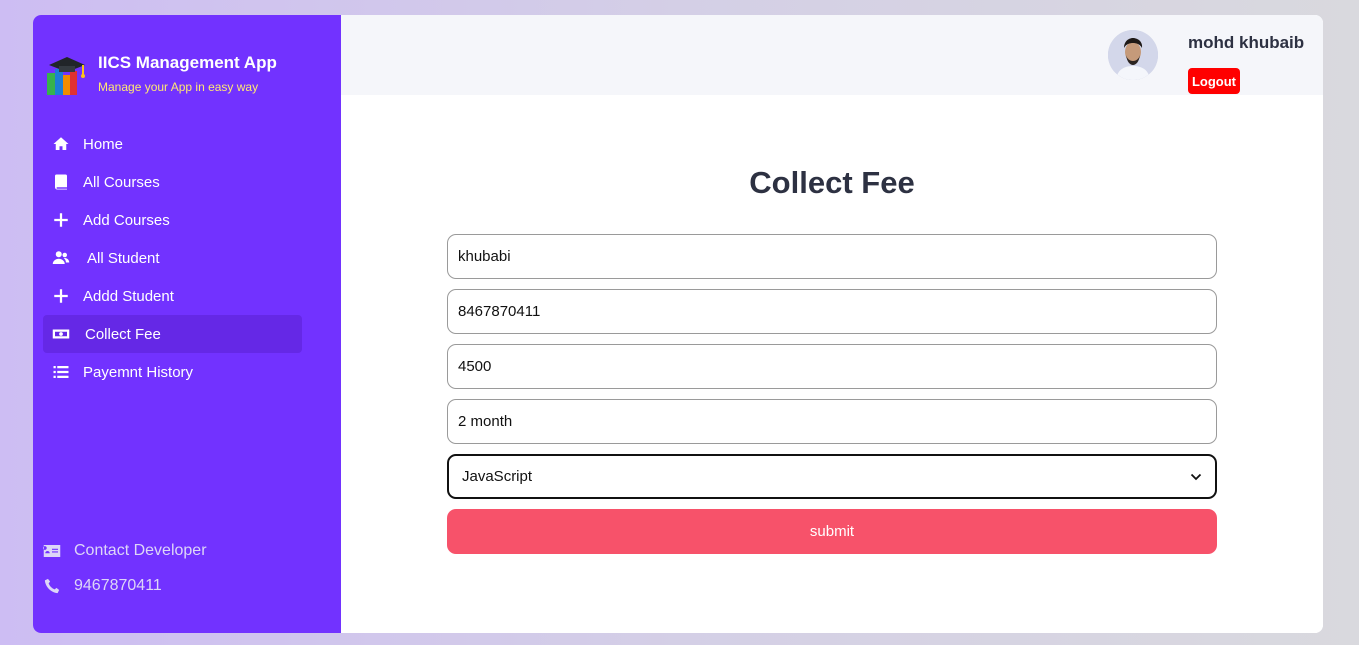 The height and width of the screenshot is (645, 1359). What do you see at coordinates (497, 476) in the screenshot?
I see `course-select-value: JavaScript` at bounding box center [497, 476].